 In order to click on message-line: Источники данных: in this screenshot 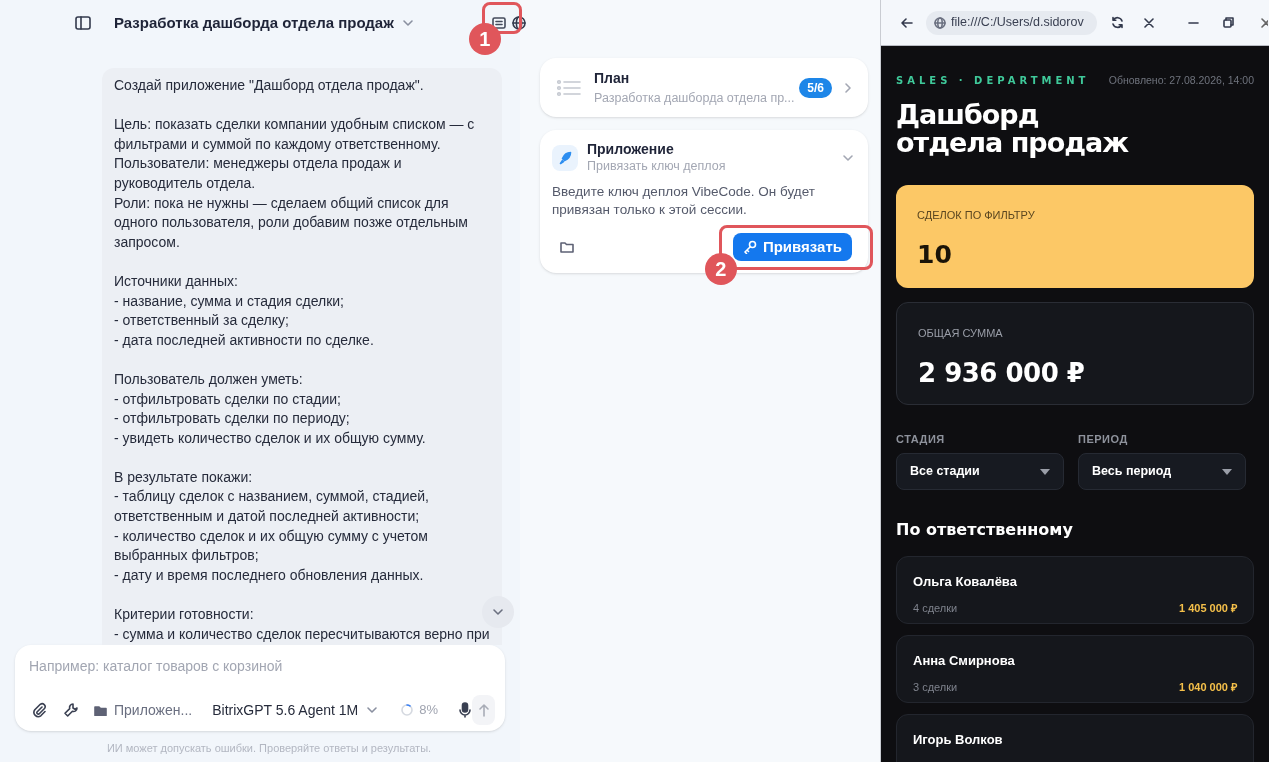, I will do `click(176, 281)`.